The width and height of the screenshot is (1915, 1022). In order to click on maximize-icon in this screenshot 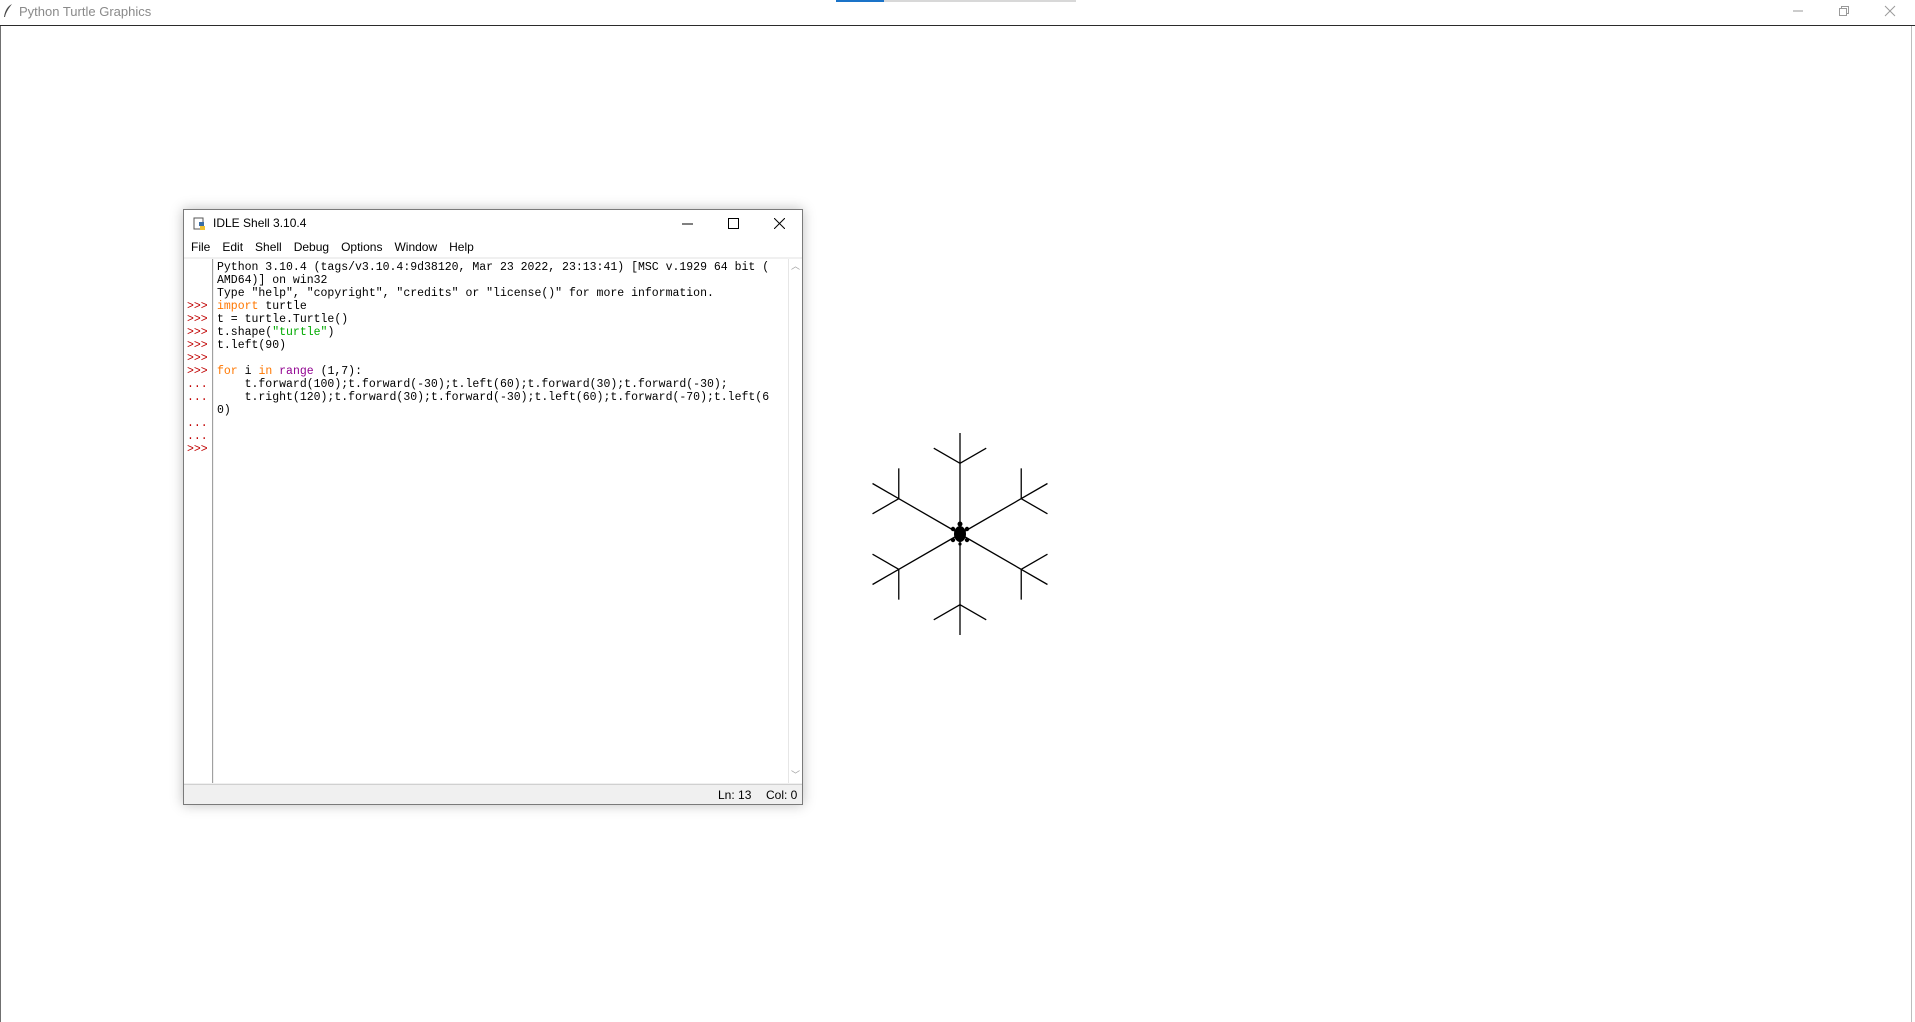, I will do `click(733, 223)`.